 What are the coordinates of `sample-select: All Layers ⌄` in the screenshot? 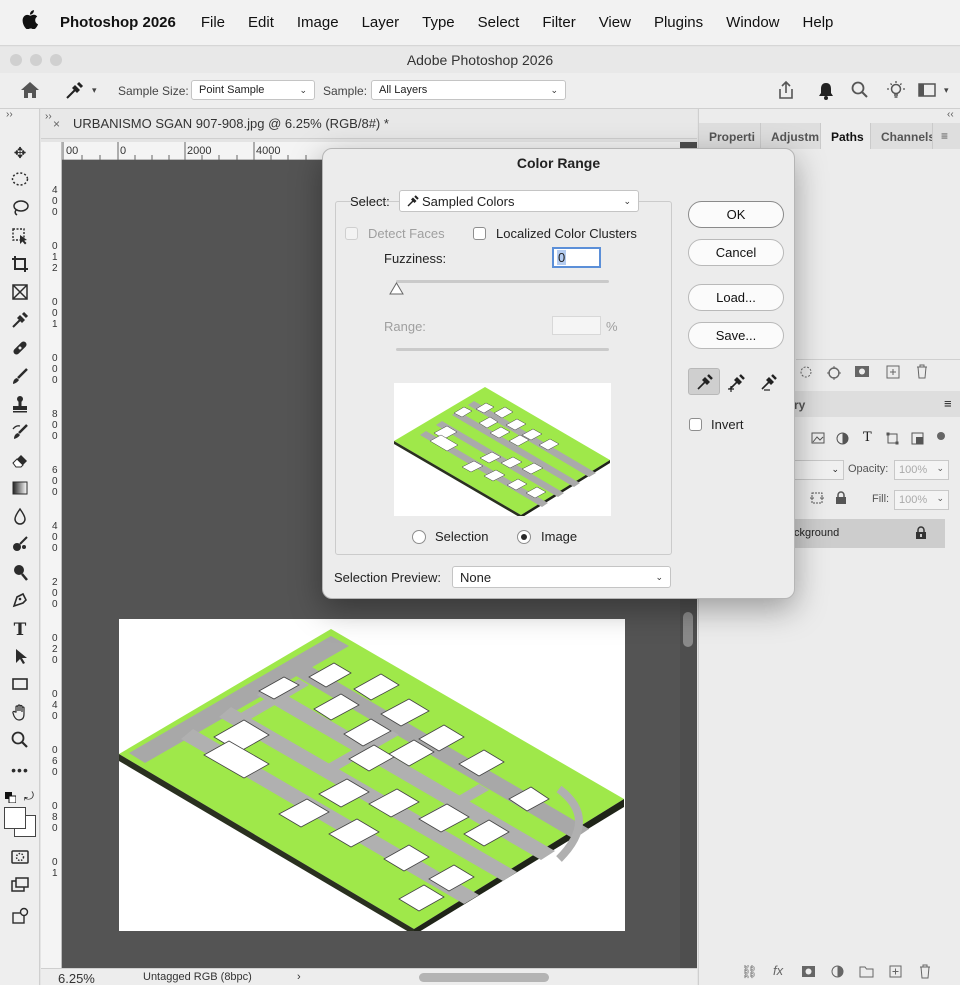 It's located at (468, 90).